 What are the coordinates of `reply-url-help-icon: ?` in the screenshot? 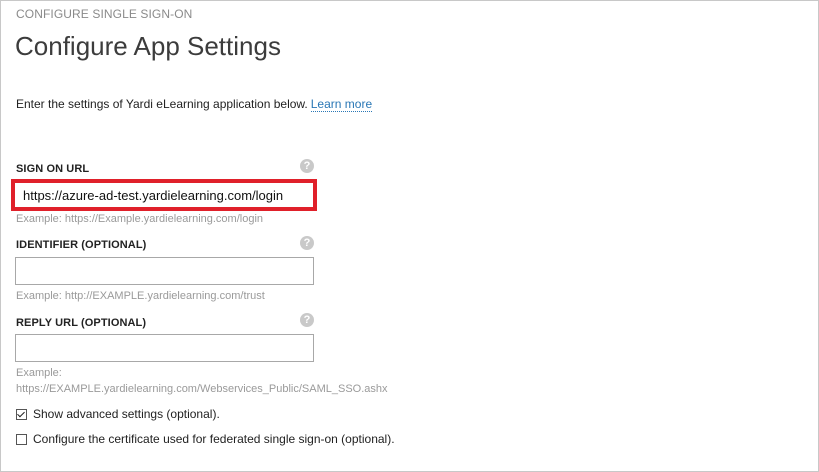 It's located at (307, 320).